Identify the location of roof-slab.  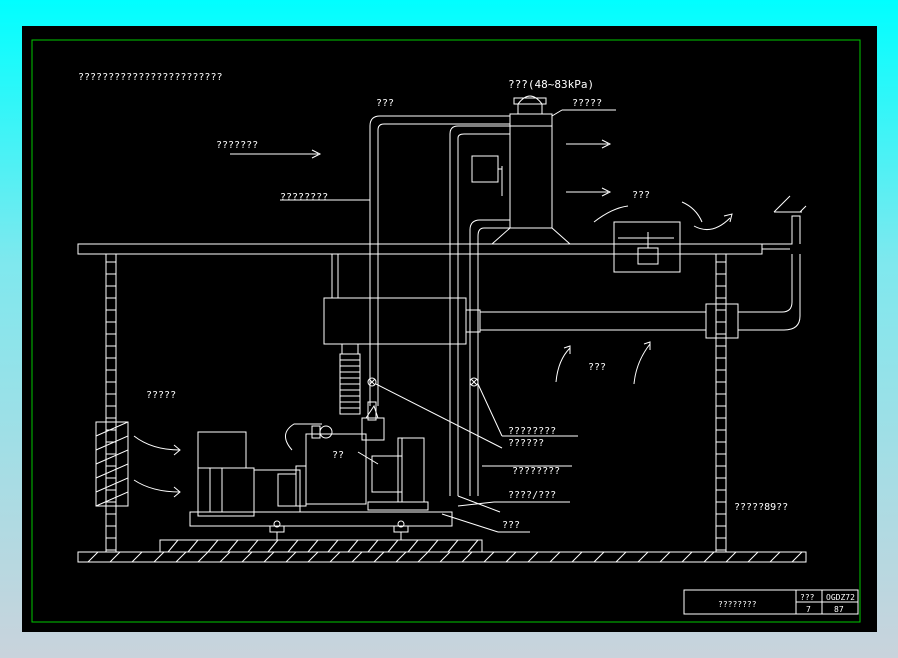
(420, 249).